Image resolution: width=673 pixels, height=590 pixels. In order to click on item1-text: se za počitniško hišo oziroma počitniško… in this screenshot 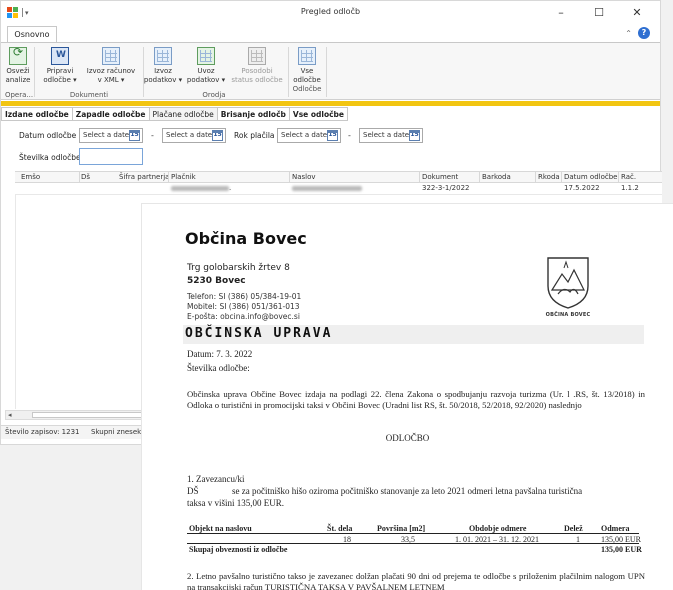, I will do `click(407, 491)`.